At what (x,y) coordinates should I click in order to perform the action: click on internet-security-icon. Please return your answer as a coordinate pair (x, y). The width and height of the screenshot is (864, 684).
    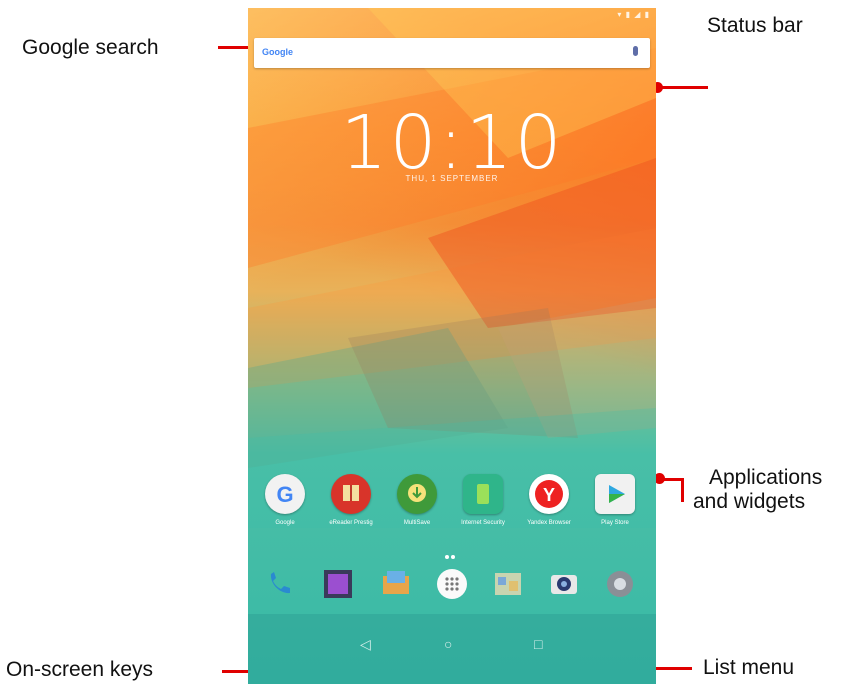
    Looking at the image, I should click on (483, 494).